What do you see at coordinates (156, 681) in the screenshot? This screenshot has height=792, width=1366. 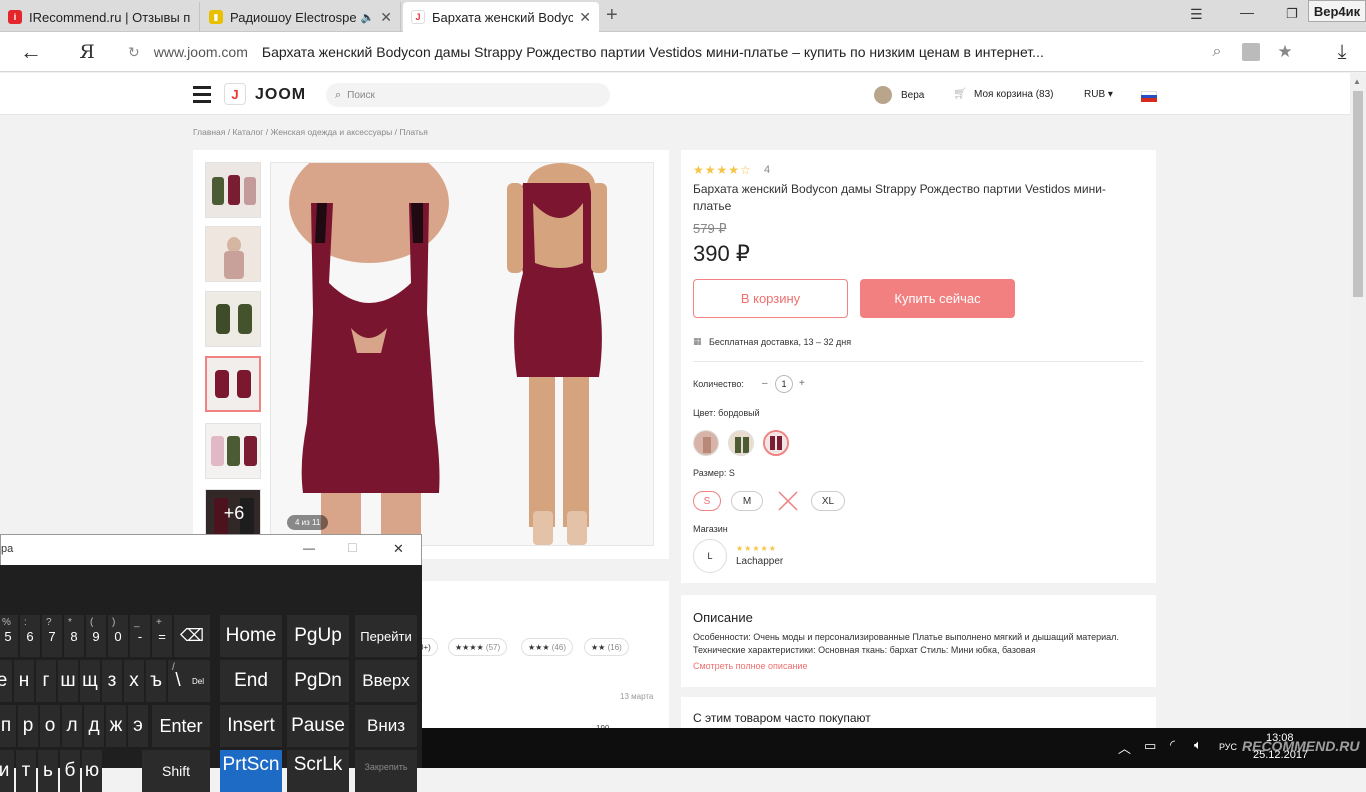 I see `key-row2-7: ъ` at bounding box center [156, 681].